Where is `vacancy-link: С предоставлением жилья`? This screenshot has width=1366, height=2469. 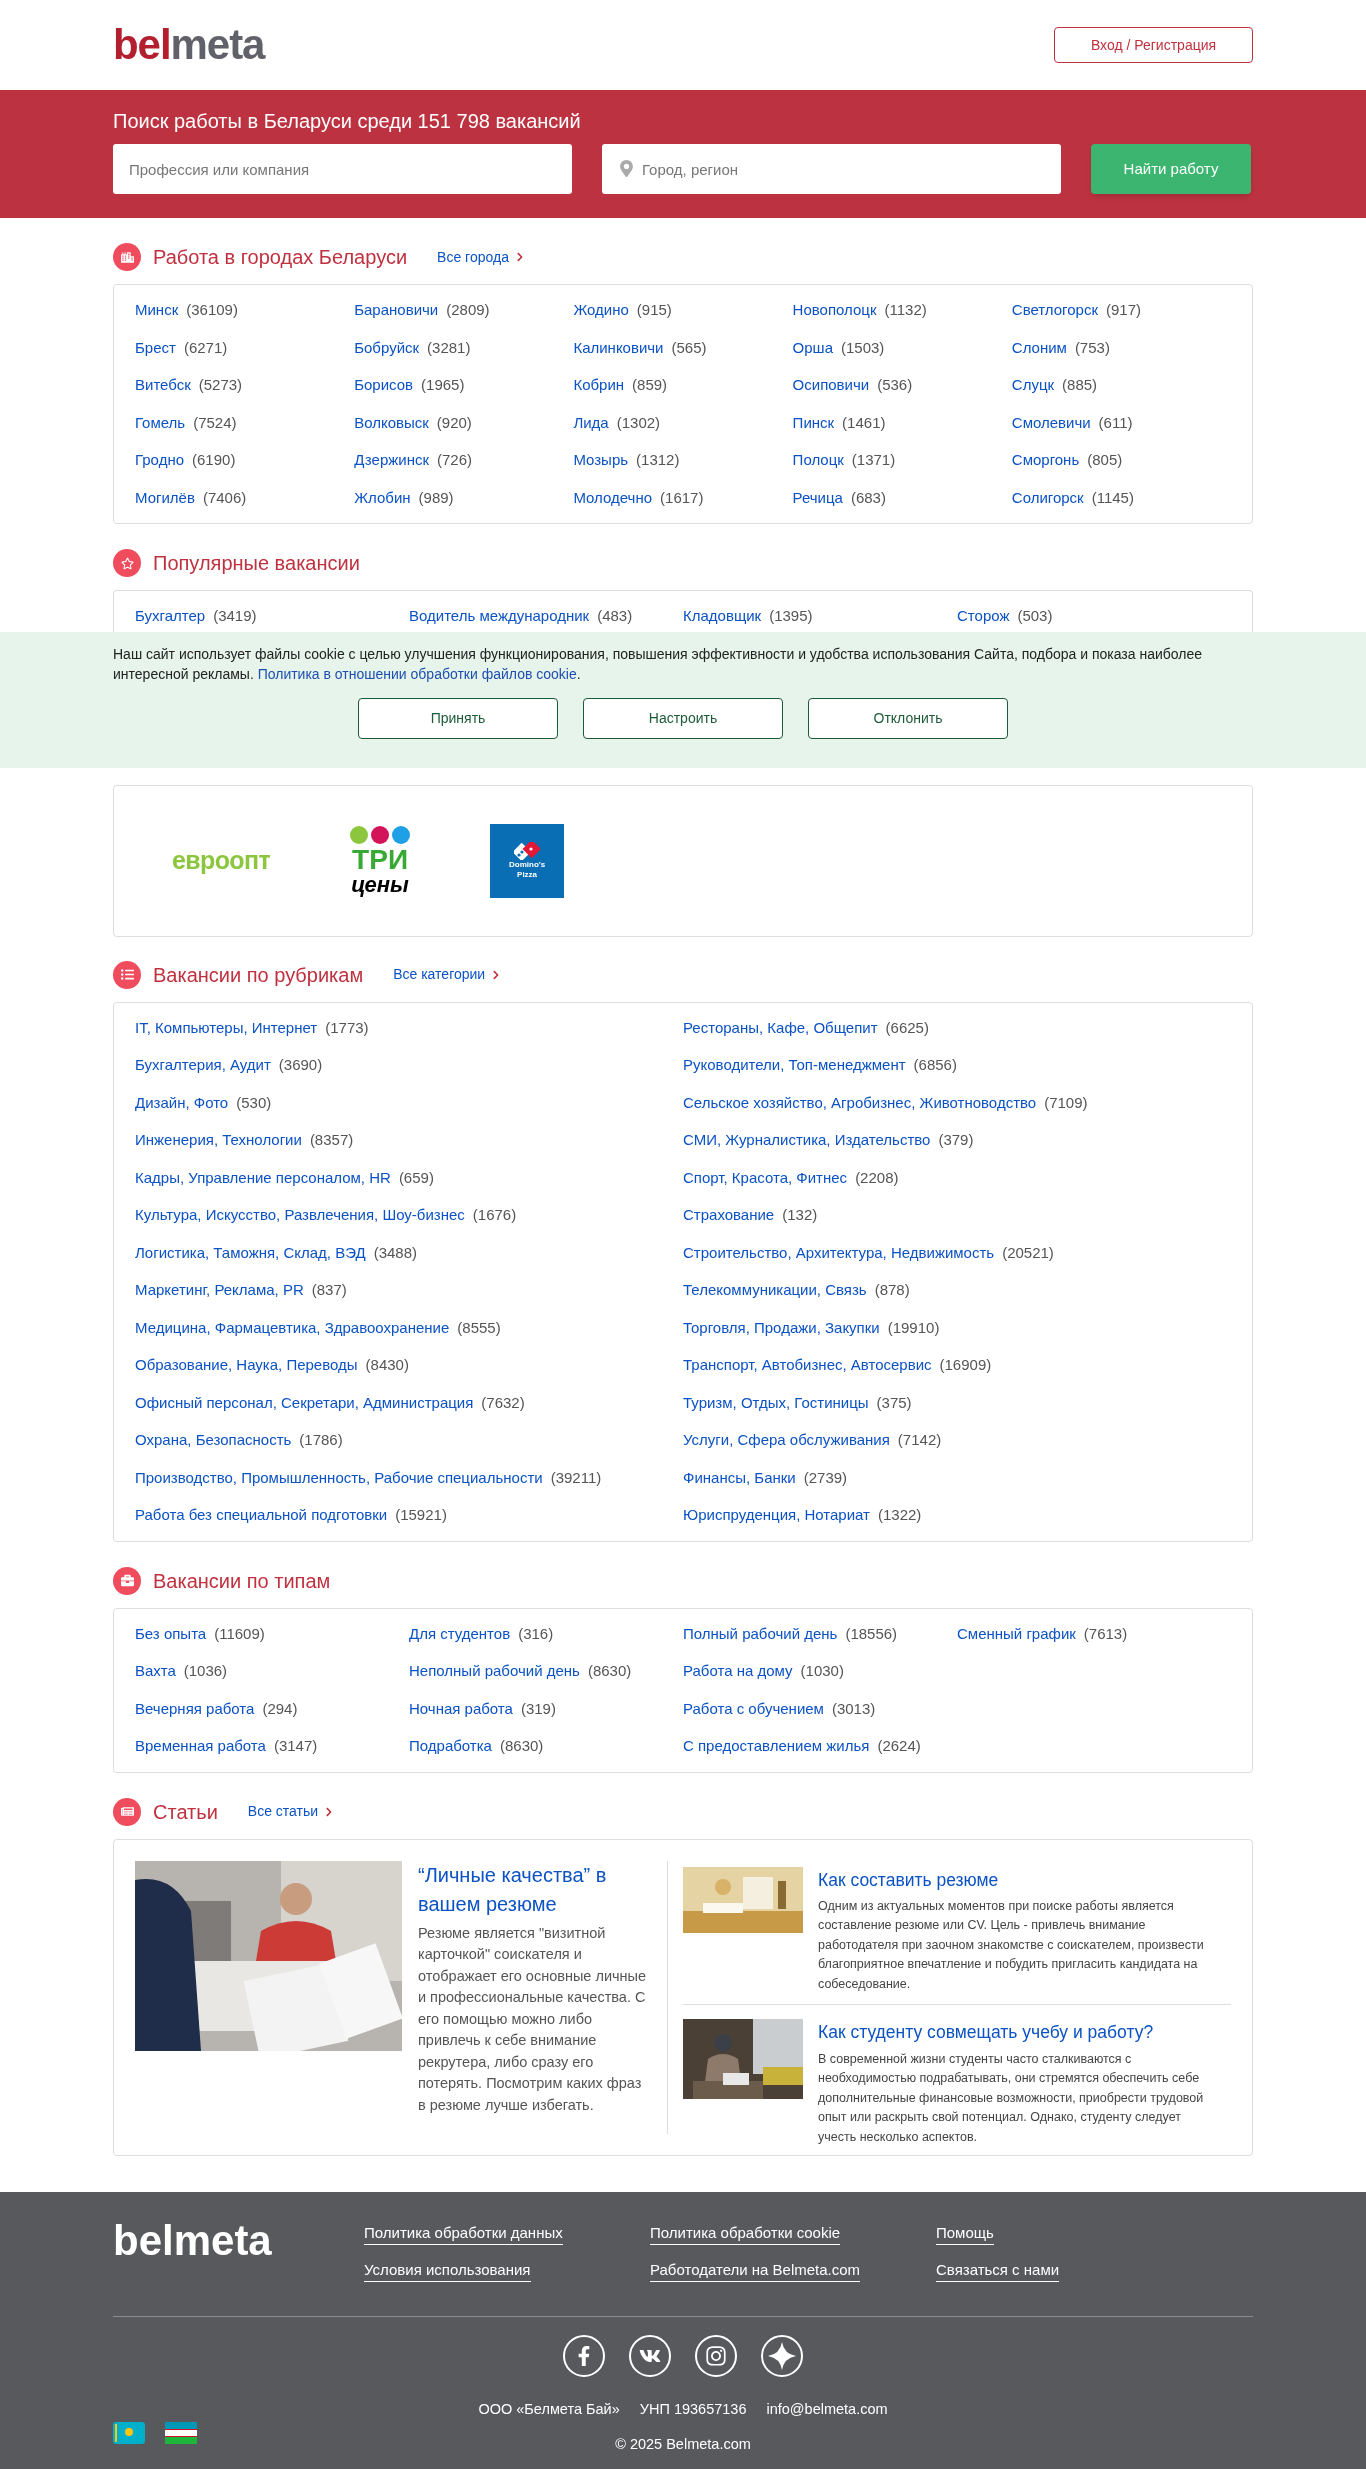 vacancy-link: С предоставлением жилья is located at coordinates (776, 1746).